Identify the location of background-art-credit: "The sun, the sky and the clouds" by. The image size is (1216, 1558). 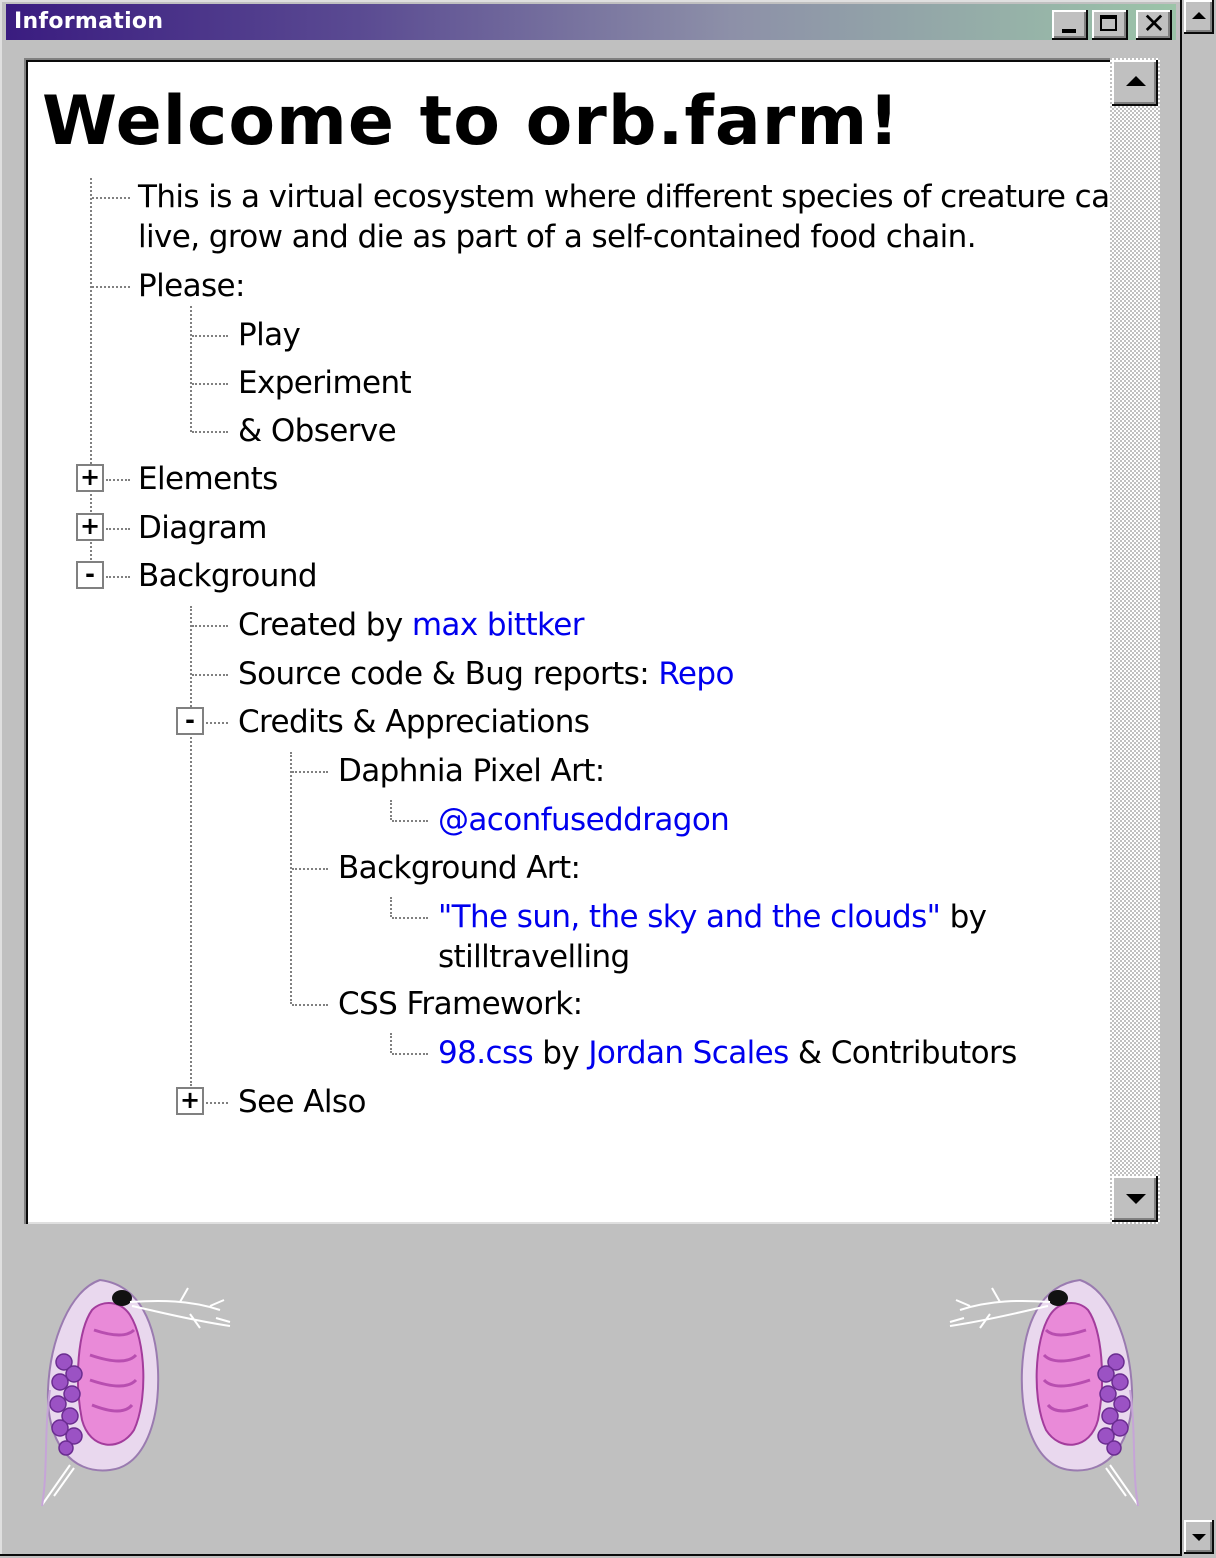
(712, 917).